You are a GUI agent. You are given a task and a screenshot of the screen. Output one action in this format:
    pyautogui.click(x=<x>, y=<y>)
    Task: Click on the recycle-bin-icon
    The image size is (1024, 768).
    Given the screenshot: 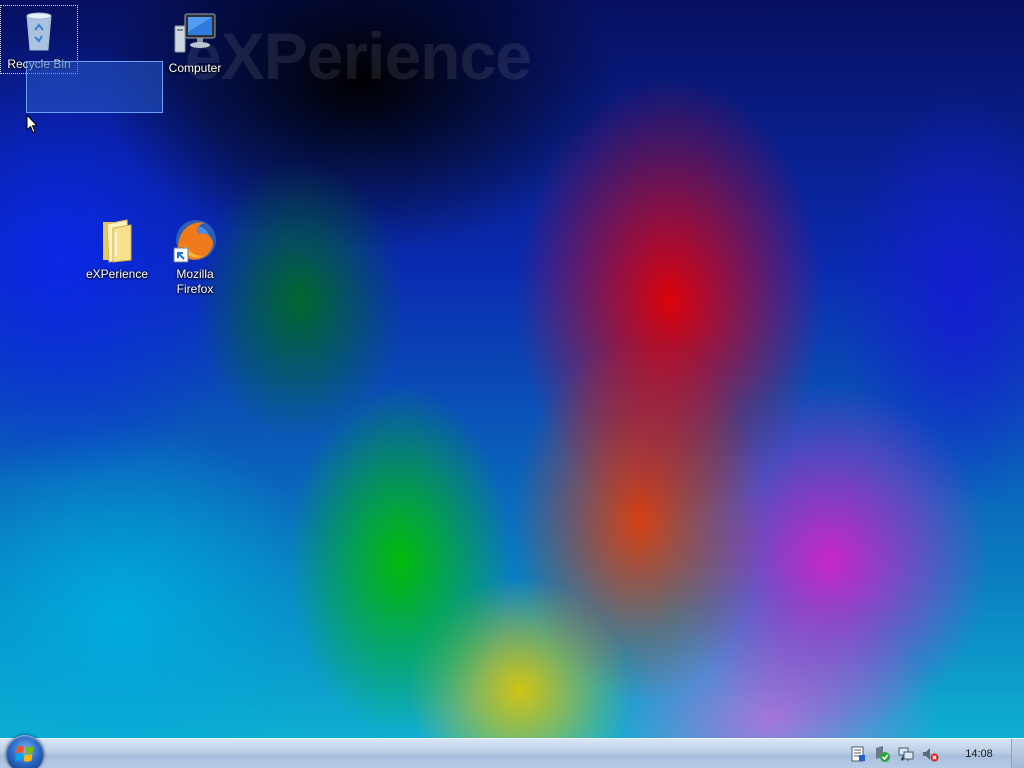 What is the action you would take?
    pyautogui.click(x=39, y=30)
    